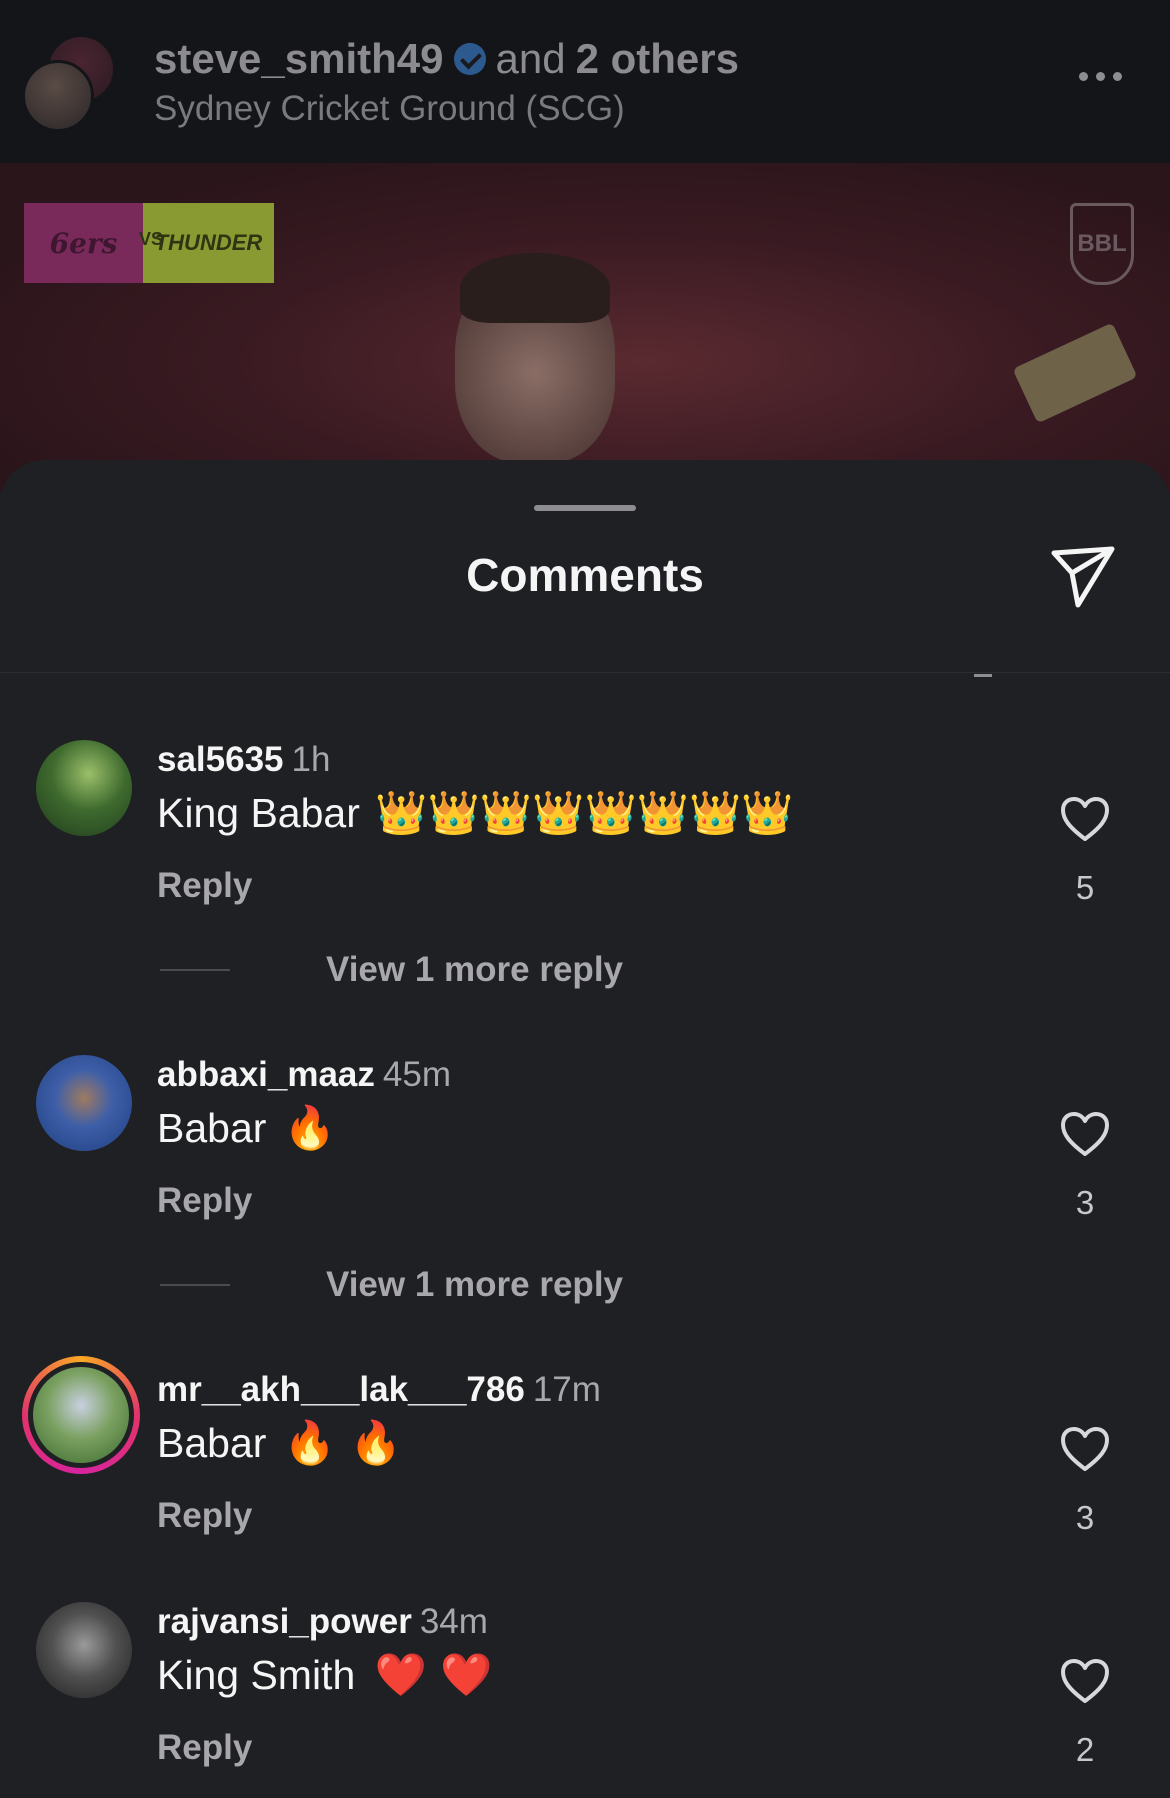 Image resolution: width=1170 pixels, height=1798 pixels. I want to click on post-author-line: steve_smith49 and 2 others, so click(446, 59).